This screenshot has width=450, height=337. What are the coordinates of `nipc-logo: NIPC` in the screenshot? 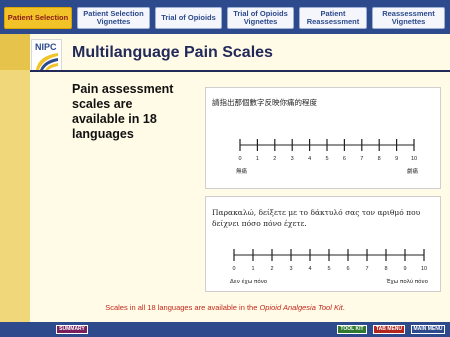 It's located at (46, 55).